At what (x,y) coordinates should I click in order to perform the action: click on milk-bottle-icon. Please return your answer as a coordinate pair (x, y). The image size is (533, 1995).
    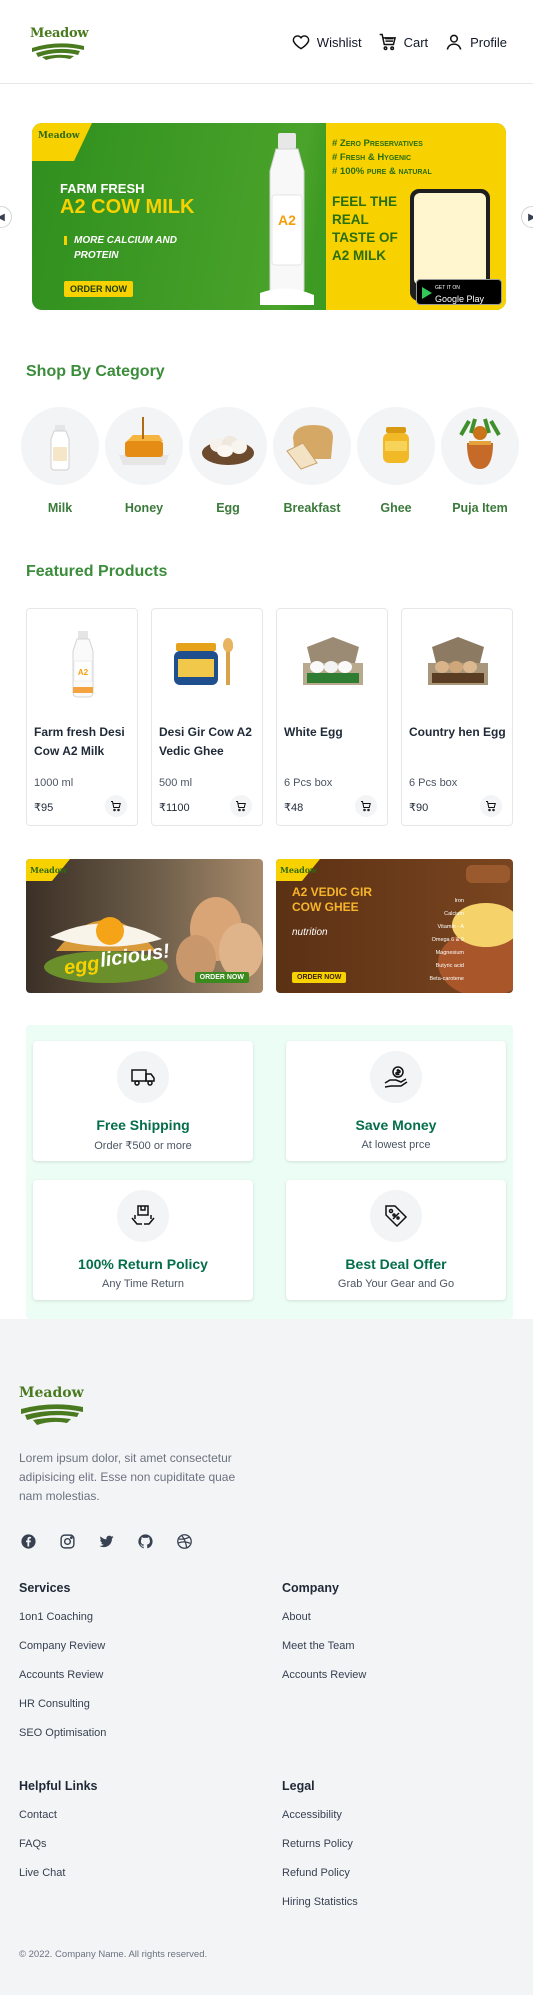
    Looking at the image, I should click on (60, 448).